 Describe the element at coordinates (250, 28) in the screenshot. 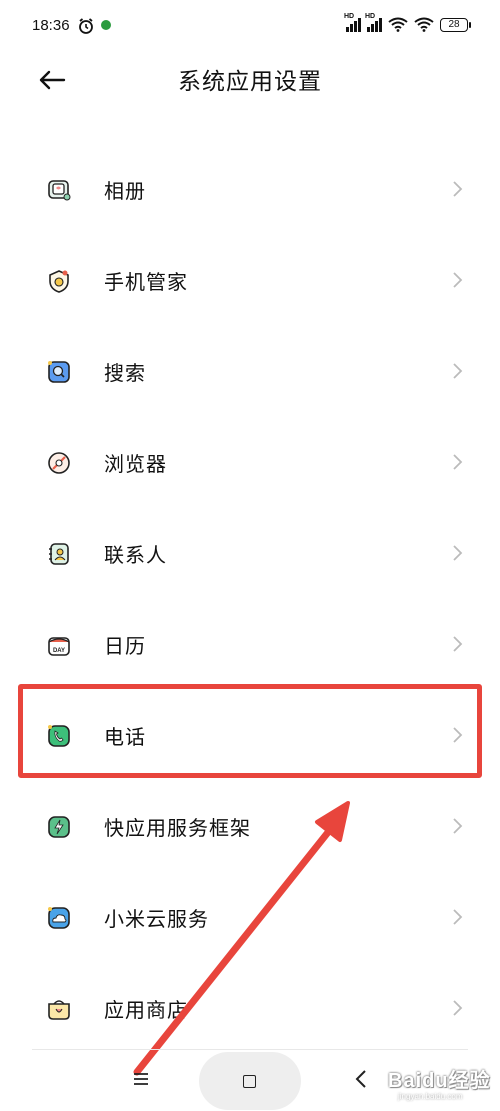

I see `status-bar: 18:36 HD HD 28` at that location.